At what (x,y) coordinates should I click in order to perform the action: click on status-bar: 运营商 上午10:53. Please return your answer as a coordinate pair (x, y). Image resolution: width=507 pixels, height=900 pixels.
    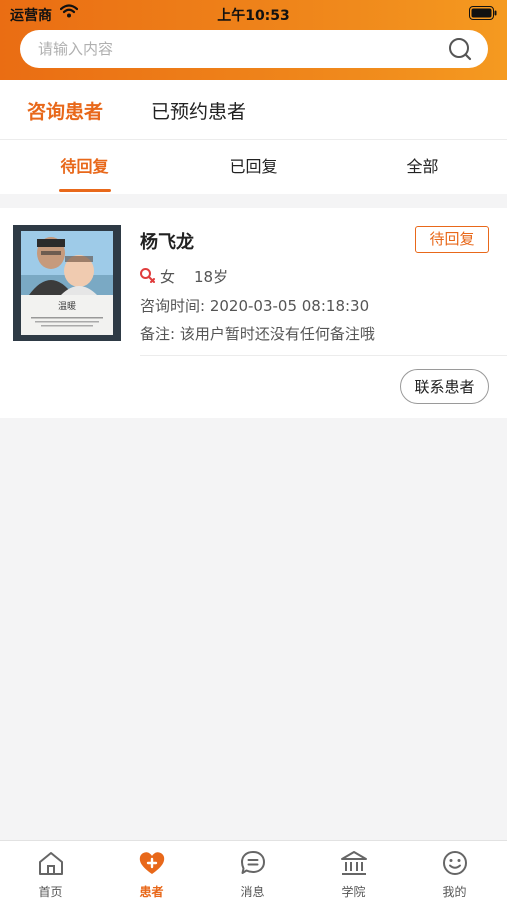
    Looking at the image, I should click on (253, 14).